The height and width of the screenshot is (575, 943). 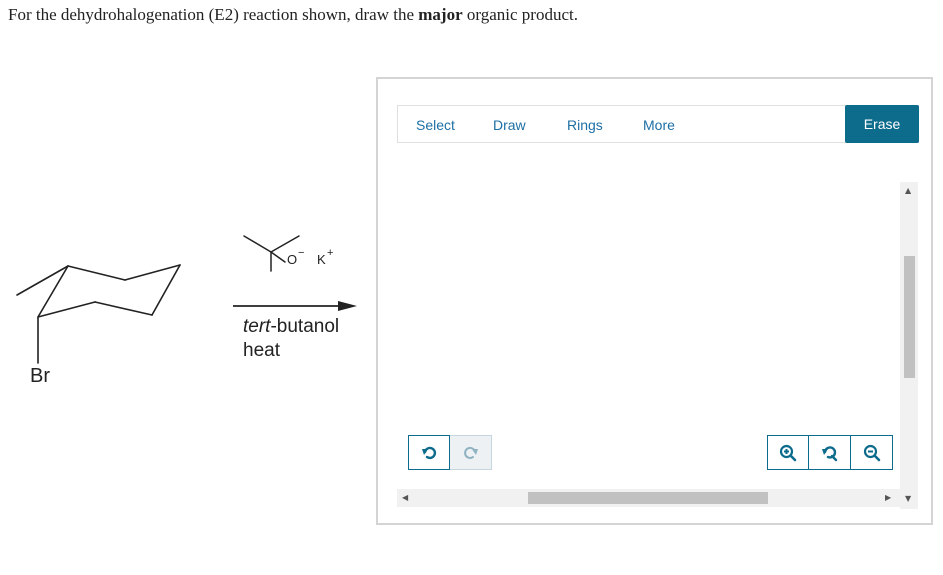 I want to click on undo-icon, so click(x=429, y=452).